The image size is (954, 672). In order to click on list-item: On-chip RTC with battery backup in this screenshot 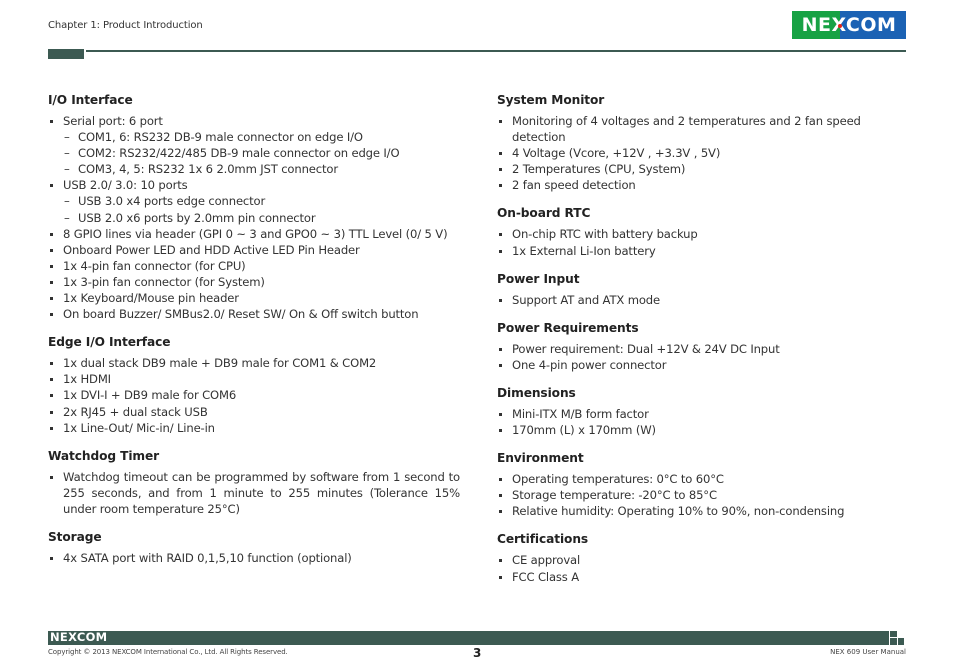, I will do `click(707, 234)`.